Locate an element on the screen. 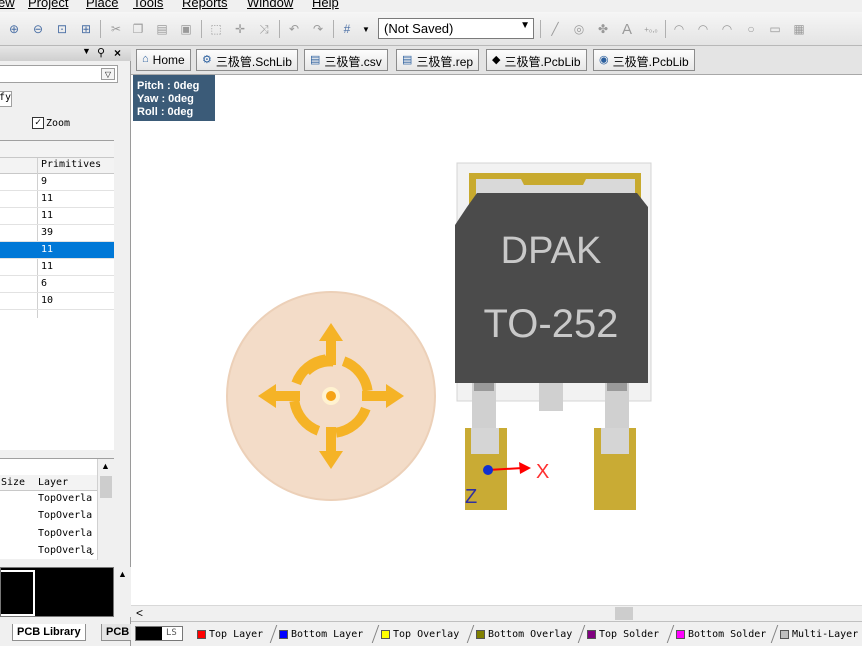  coordinate-icon: +₀,₀ is located at coordinates (651, 29).